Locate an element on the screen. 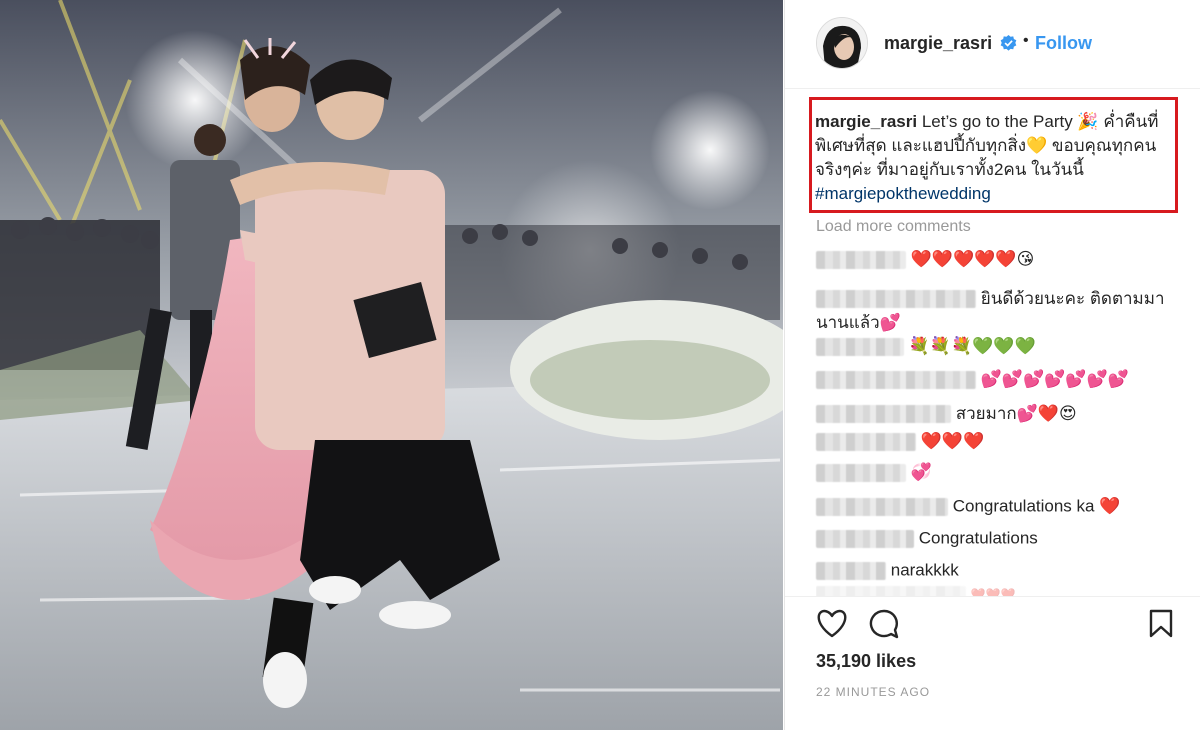 The width and height of the screenshot is (1200, 730). comment-text: Congratulations ka ❤️ is located at coordinates (1036, 506).